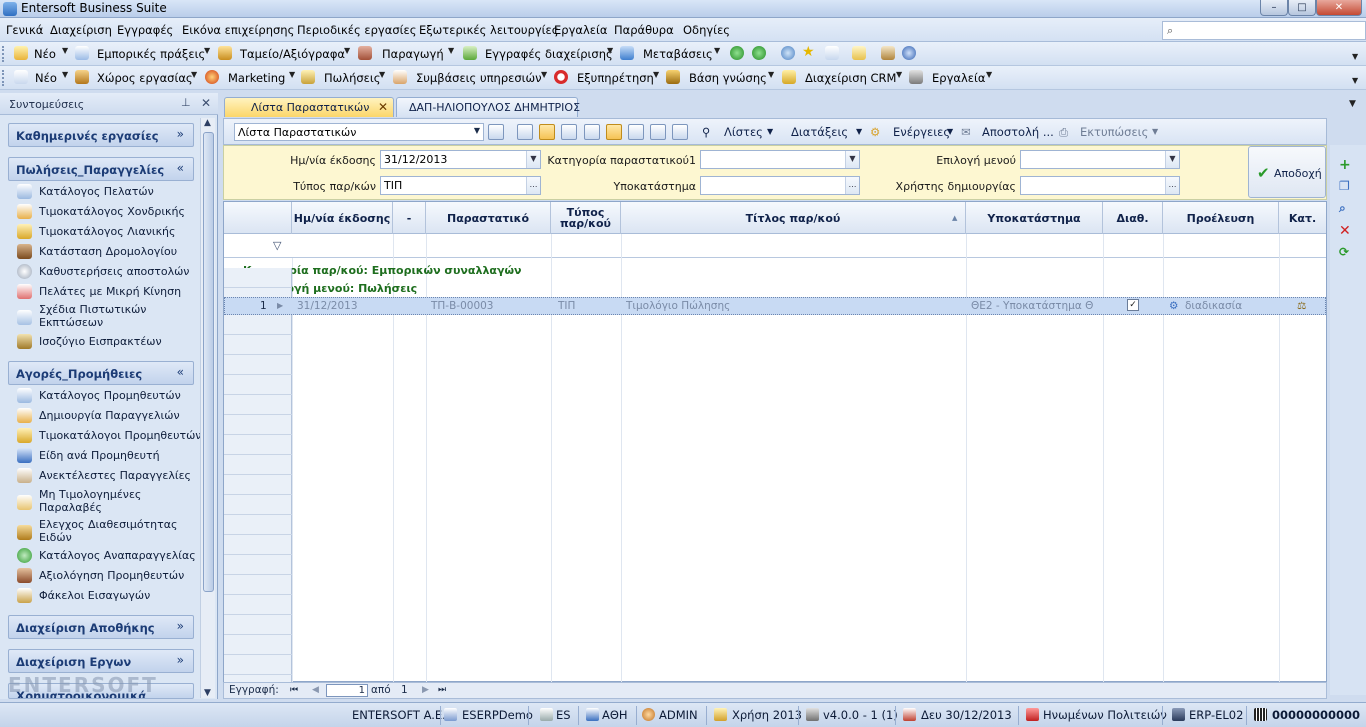 The width and height of the screenshot is (1366, 727). What do you see at coordinates (151, 54) in the screenshot?
I see `commercial-transactions-button: Εμπορικές πράξεις` at bounding box center [151, 54].